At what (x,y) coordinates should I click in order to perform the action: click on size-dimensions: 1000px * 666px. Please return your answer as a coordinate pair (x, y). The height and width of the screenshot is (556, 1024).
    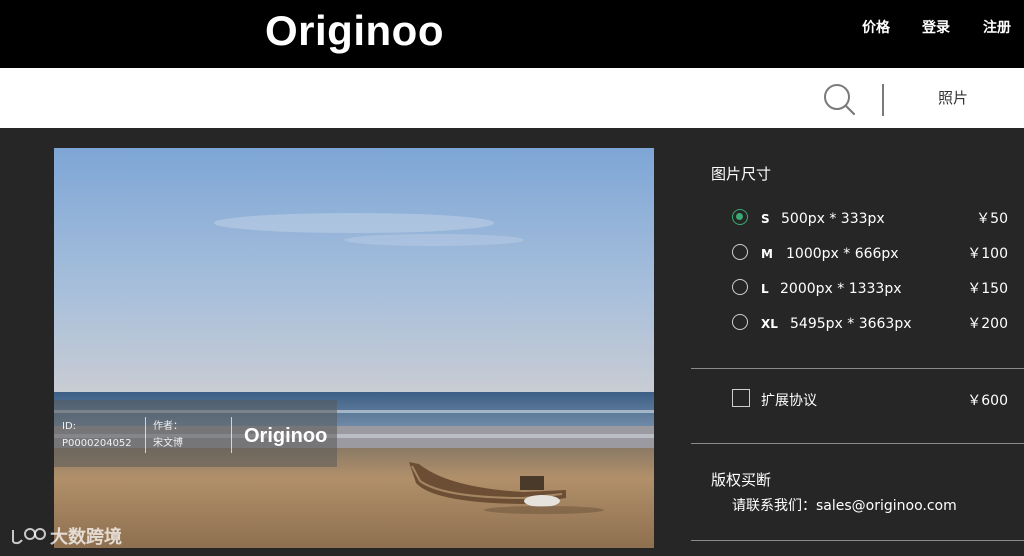
    Looking at the image, I should click on (842, 254).